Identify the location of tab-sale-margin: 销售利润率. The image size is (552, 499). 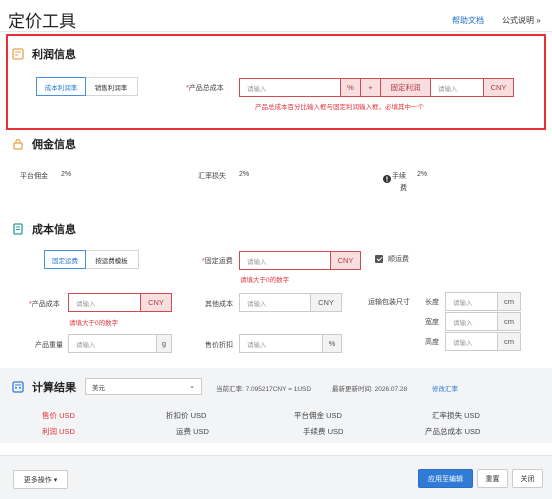
(111, 86).